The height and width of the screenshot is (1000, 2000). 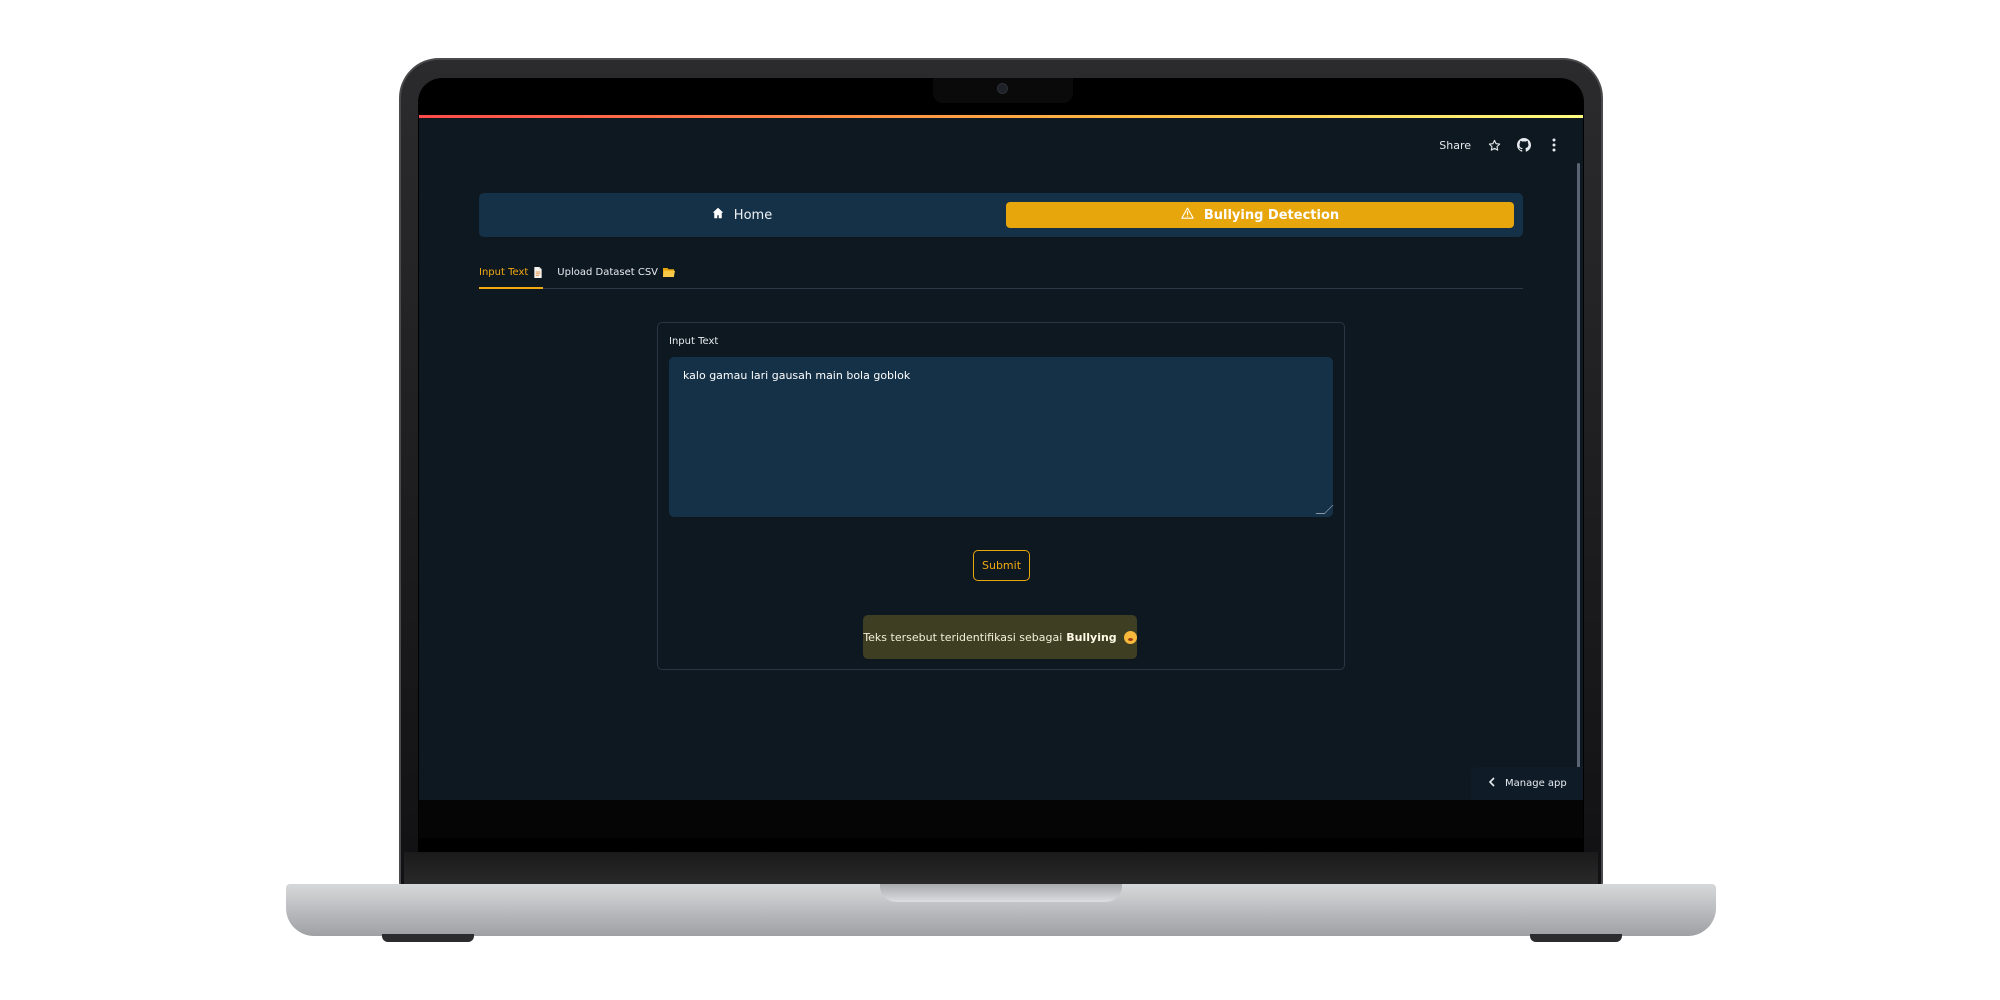 I want to click on manage-app-button: Manage app, so click(x=1527, y=783).